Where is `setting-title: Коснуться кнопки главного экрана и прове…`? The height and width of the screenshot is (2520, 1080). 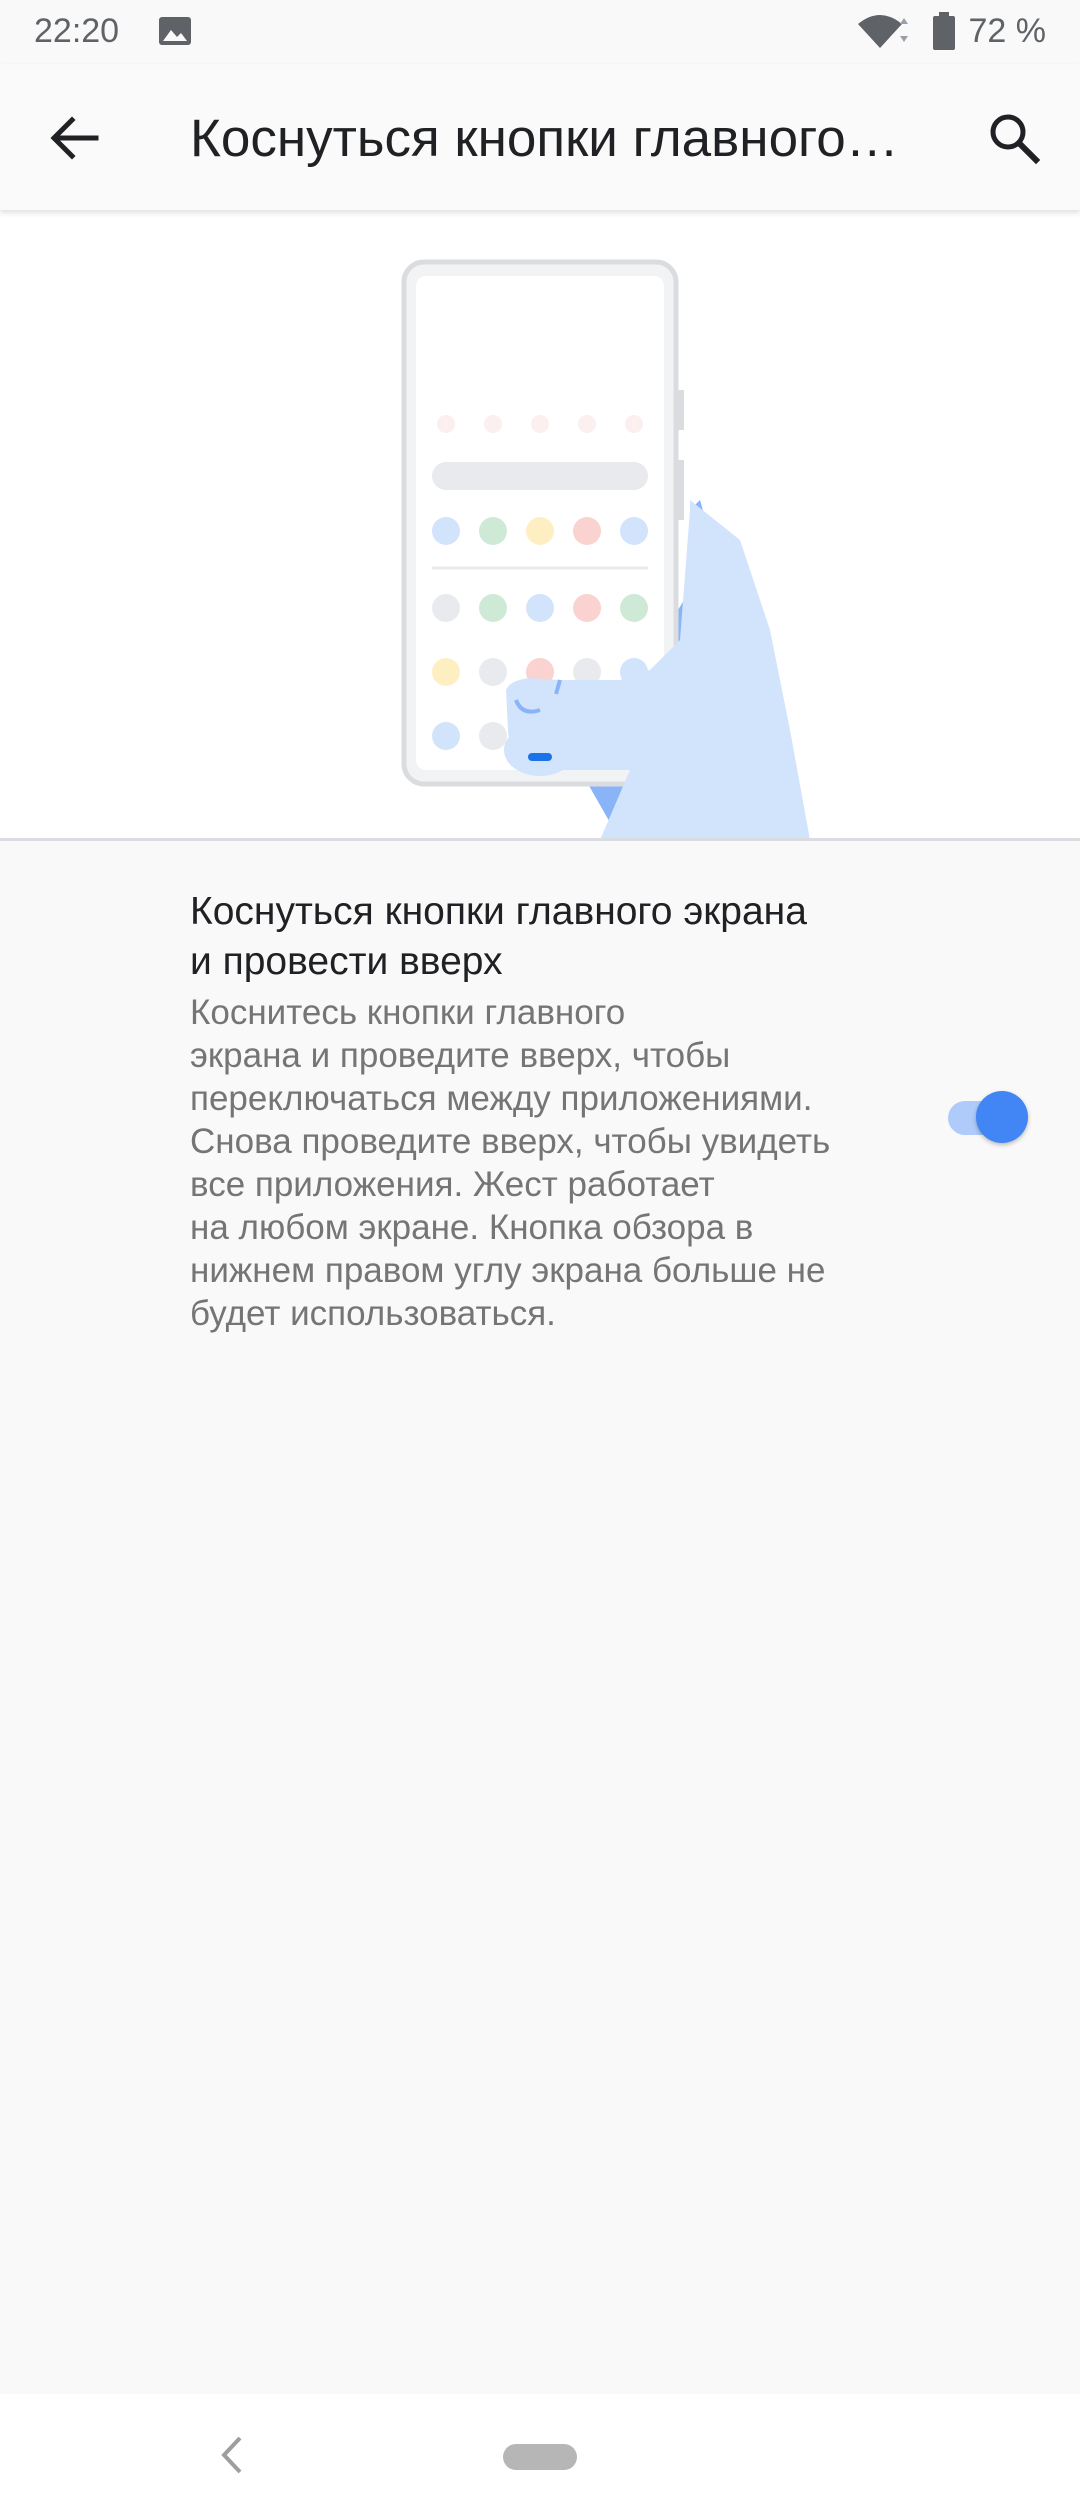 setting-title: Коснуться кнопки главного экрана и прове… is located at coordinates (498, 936).